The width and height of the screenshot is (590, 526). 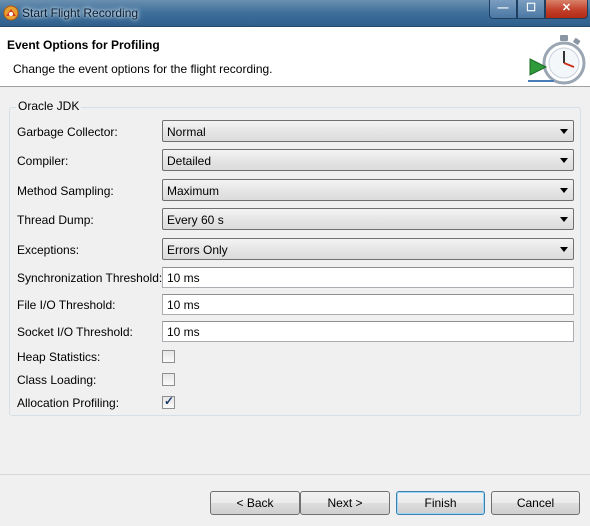 What do you see at coordinates (80, 13) in the screenshot?
I see `window-title: Start Flight Recording` at bounding box center [80, 13].